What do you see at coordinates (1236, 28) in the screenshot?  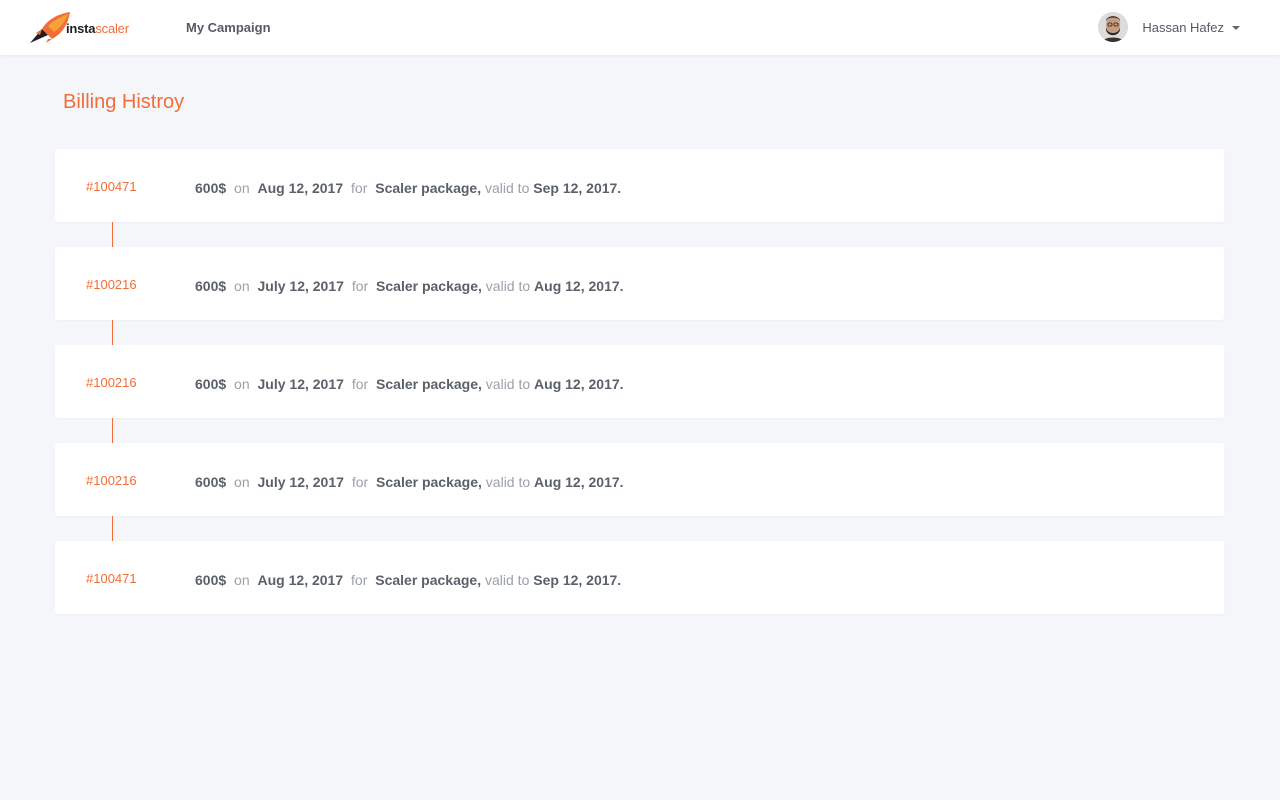 I see `chevron-down-icon` at bounding box center [1236, 28].